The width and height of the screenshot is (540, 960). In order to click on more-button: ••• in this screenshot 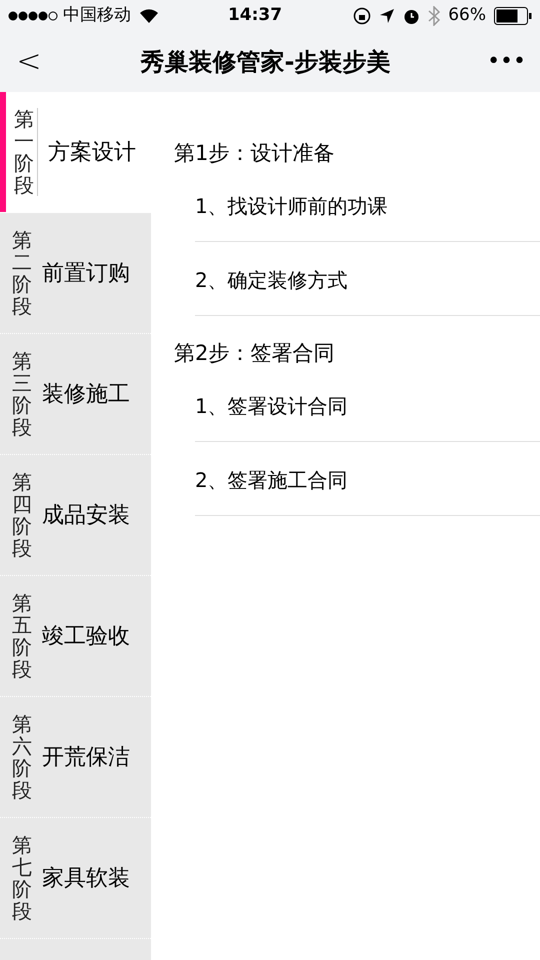, I will do `click(506, 62)`.